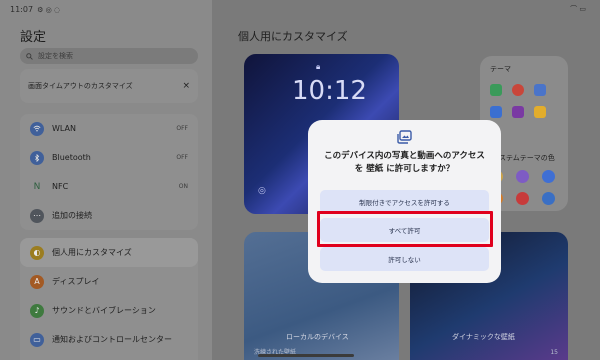  Describe the element at coordinates (37, 186) in the screenshot. I see `nfc-icon: N` at that location.